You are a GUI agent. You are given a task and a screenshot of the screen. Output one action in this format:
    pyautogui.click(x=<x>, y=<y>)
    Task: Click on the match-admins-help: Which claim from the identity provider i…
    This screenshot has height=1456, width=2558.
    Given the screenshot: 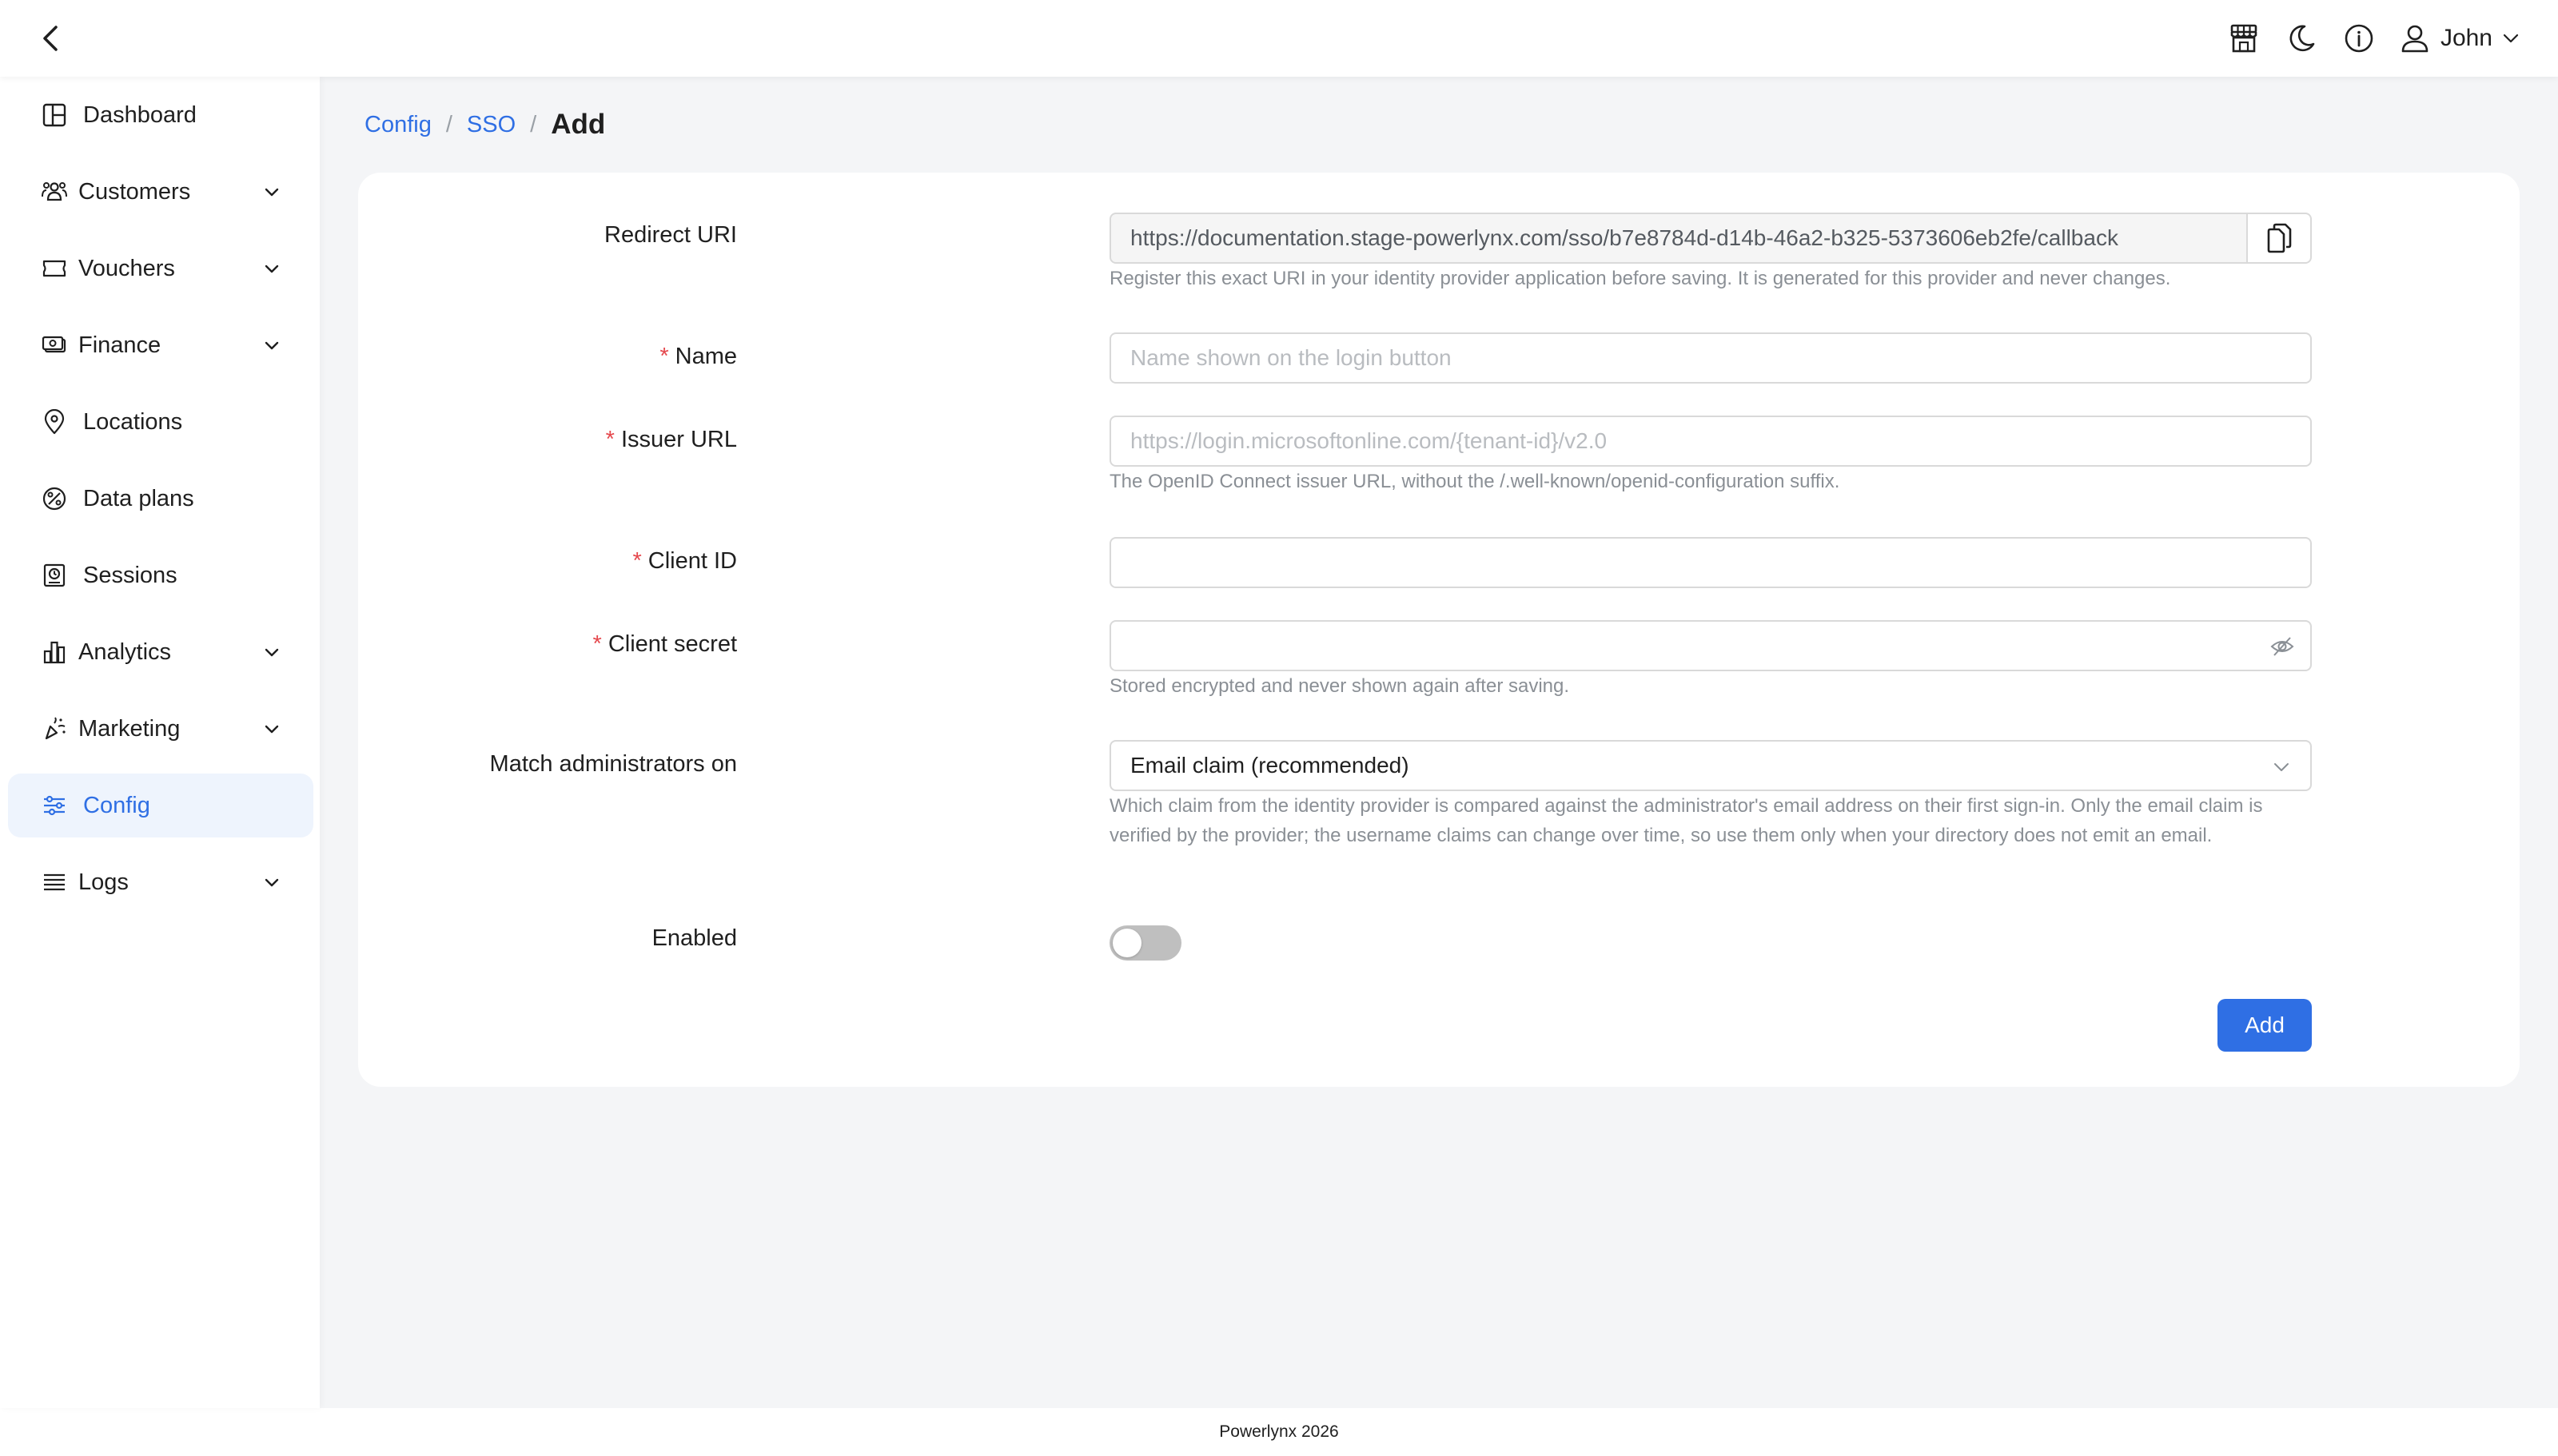 What is the action you would take?
    pyautogui.click(x=1686, y=820)
    